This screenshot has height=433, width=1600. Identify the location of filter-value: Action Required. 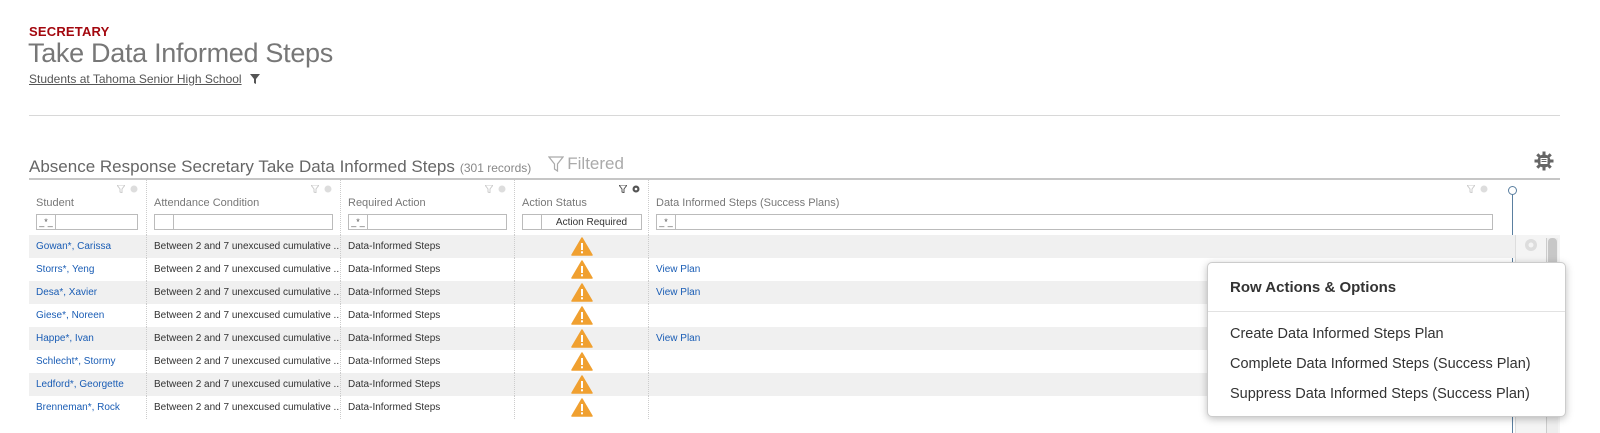
(591, 222).